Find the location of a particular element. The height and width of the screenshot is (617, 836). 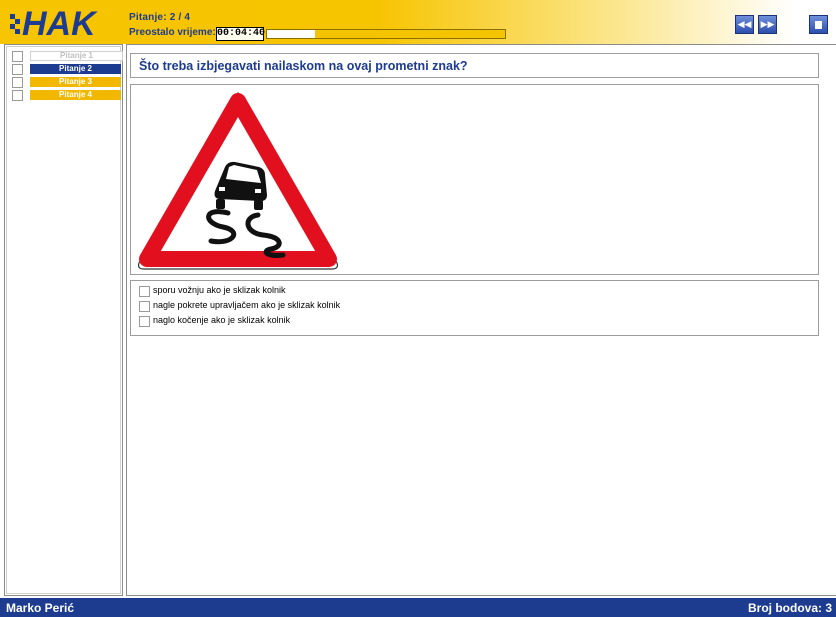

time-progress-bar is located at coordinates (386, 34).